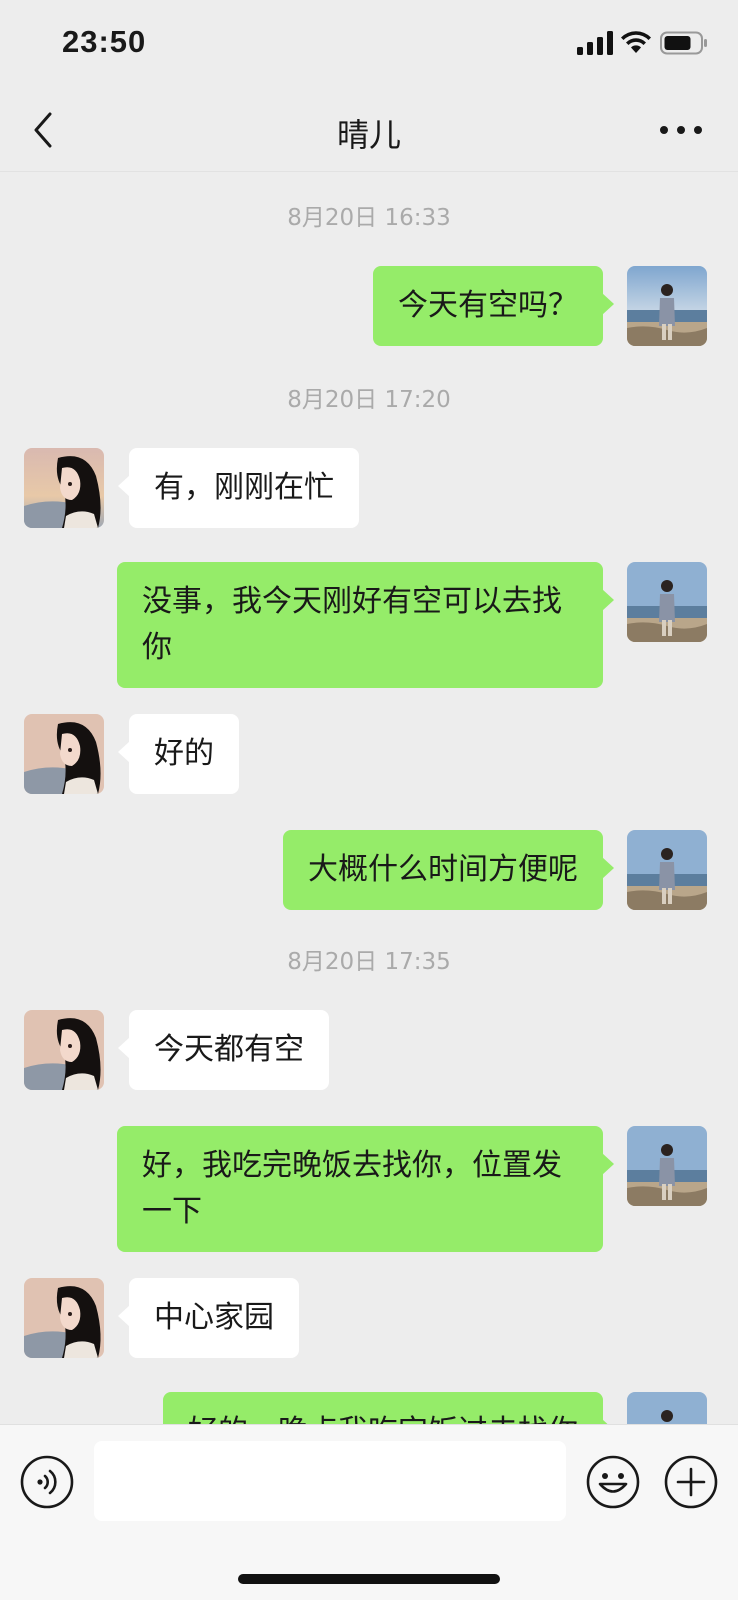  What do you see at coordinates (388, 1408) in the screenshot?
I see `message-bubble-sent: 好的，晚点我吃完饭过去找你` at bounding box center [388, 1408].